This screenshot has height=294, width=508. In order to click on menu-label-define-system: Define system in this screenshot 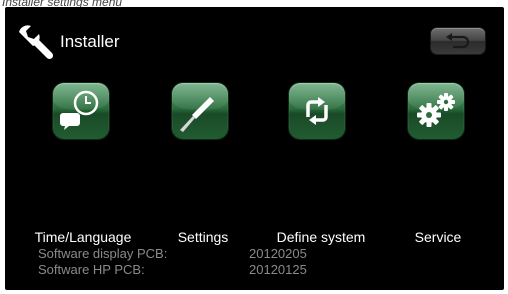, I will do `click(321, 237)`.